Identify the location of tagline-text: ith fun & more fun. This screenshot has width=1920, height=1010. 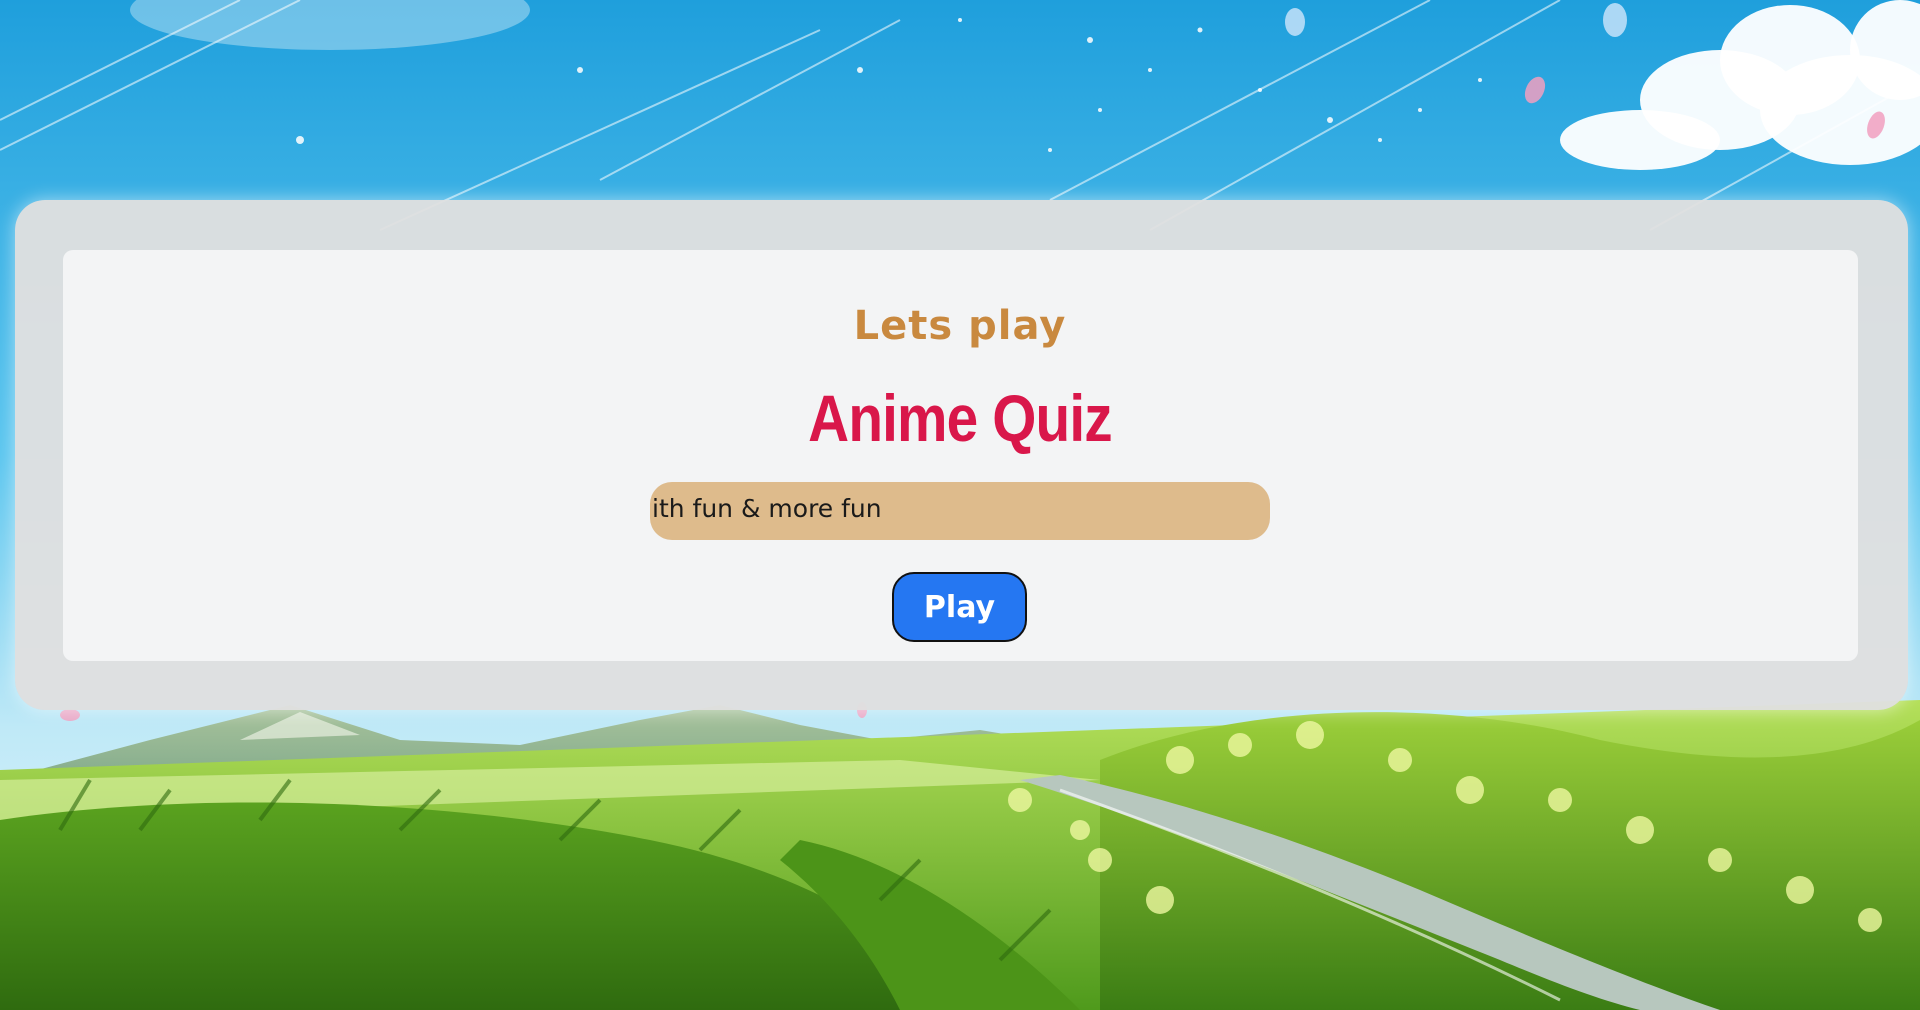
(767, 508).